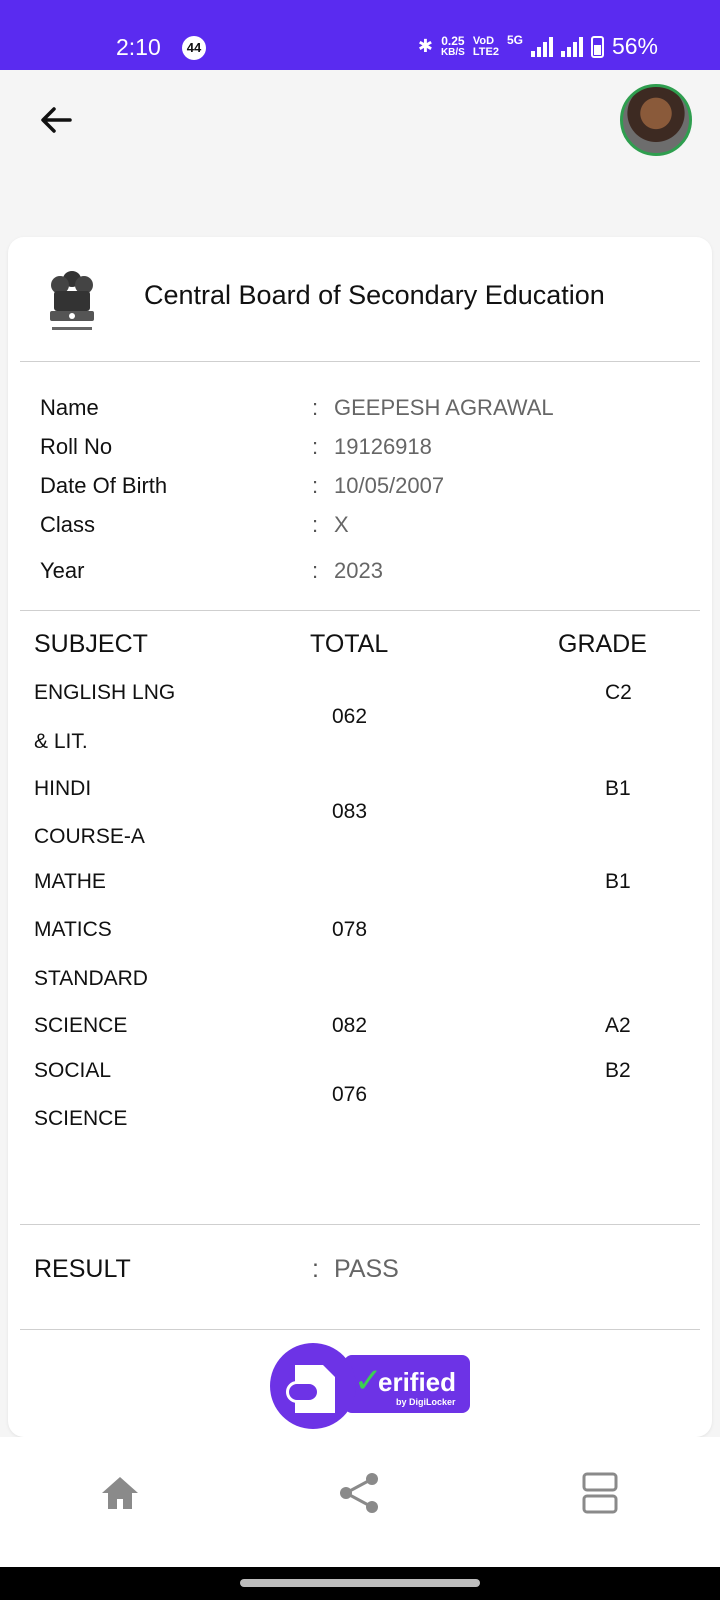 The height and width of the screenshot is (1600, 720). What do you see at coordinates (315, 524) in the screenshot?
I see `class-colon: :` at bounding box center [315, 524].